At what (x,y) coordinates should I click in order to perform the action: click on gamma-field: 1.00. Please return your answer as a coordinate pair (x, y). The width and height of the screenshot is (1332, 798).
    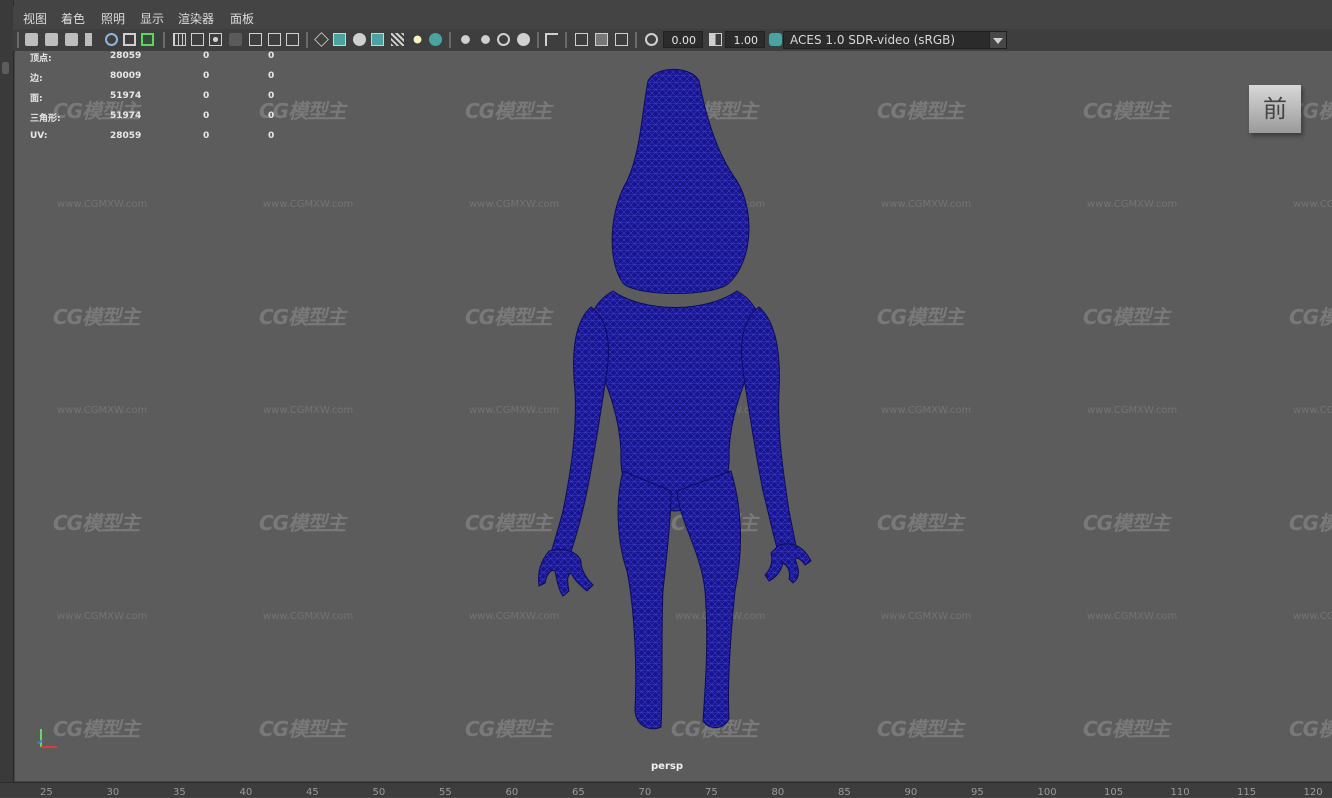
    Looking at the image, I should click on (745, 39).